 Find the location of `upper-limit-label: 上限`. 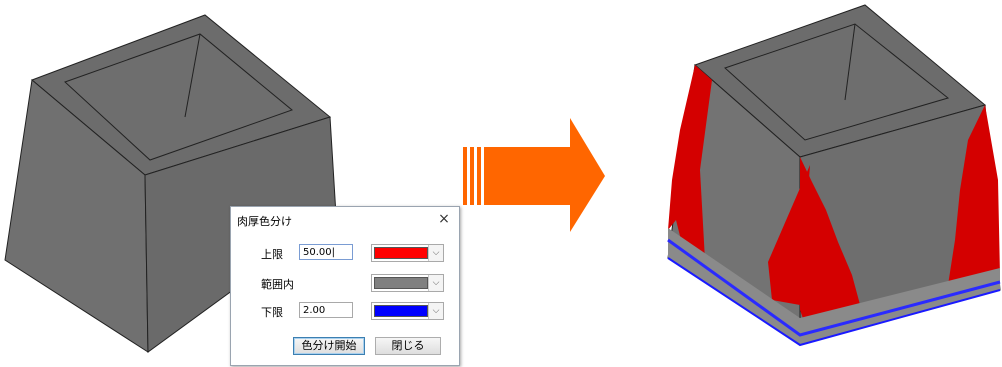

upper-limit-label: 上限 is located at coordinates (272, 254).